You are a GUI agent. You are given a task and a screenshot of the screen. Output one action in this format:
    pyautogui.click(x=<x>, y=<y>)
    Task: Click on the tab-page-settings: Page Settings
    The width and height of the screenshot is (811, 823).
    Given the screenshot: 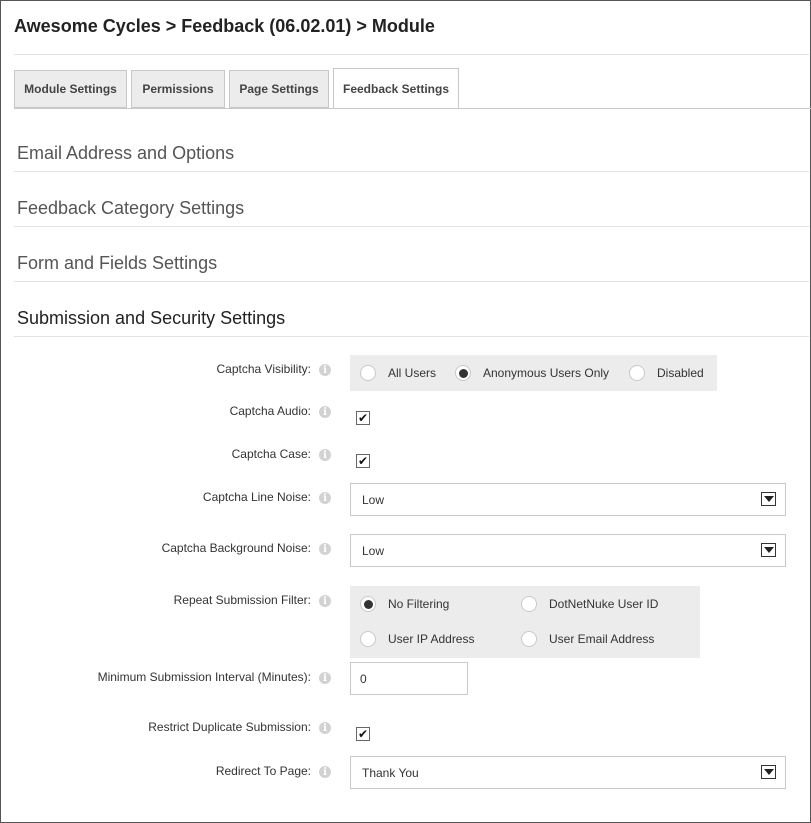 What is the action you would take?
    pyautogui.click(x=279, y=89)
    